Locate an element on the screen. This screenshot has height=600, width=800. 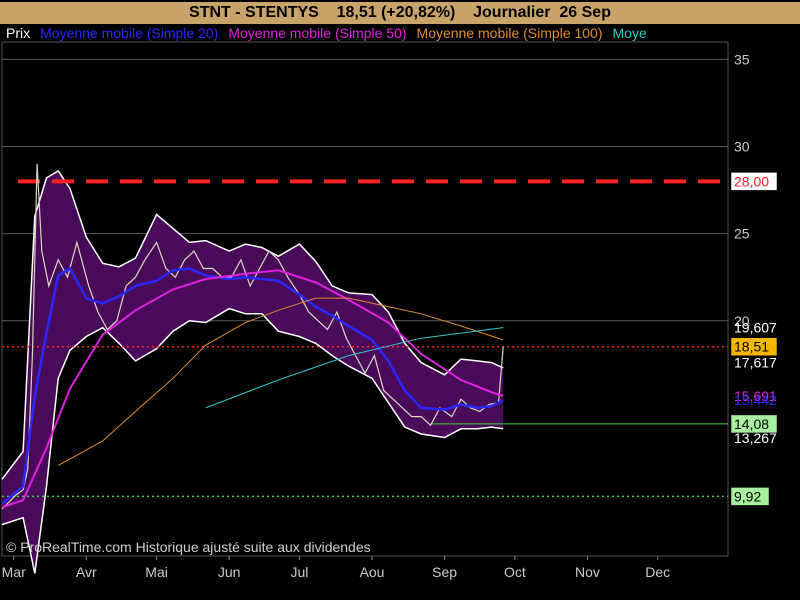
y-tick-label: 25 is located at coordinates (742, 234).